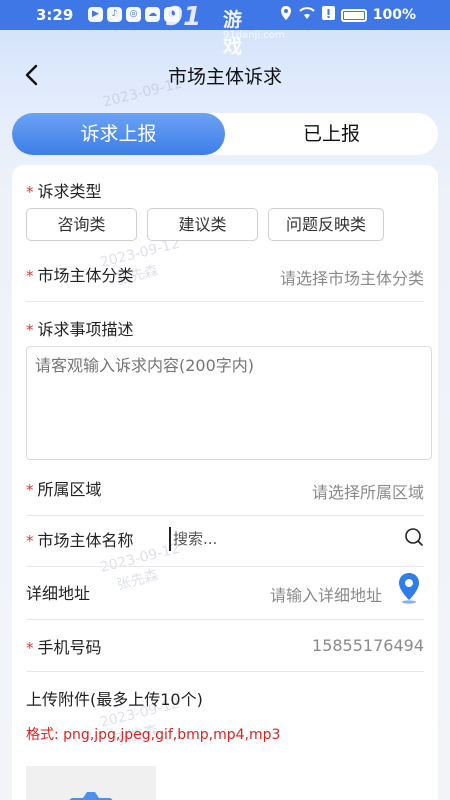  Describe the element at coordinates (202, 224) in the screenshot. I see `type-option-suggestion: 建议类` at that location.